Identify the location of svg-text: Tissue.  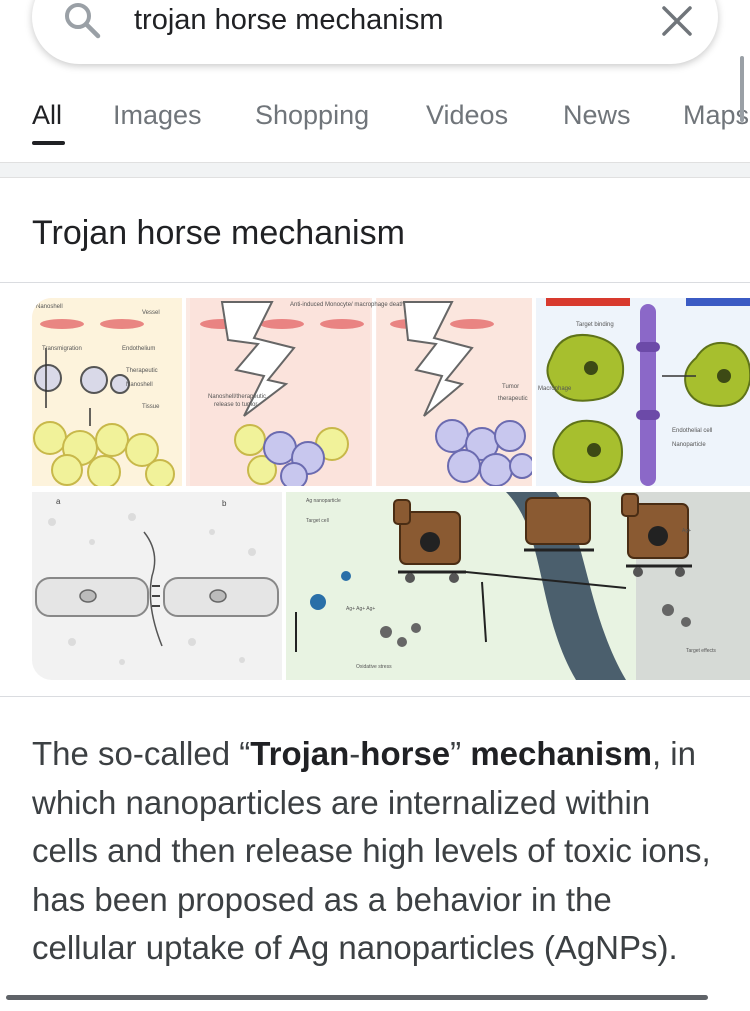
(151, 407).